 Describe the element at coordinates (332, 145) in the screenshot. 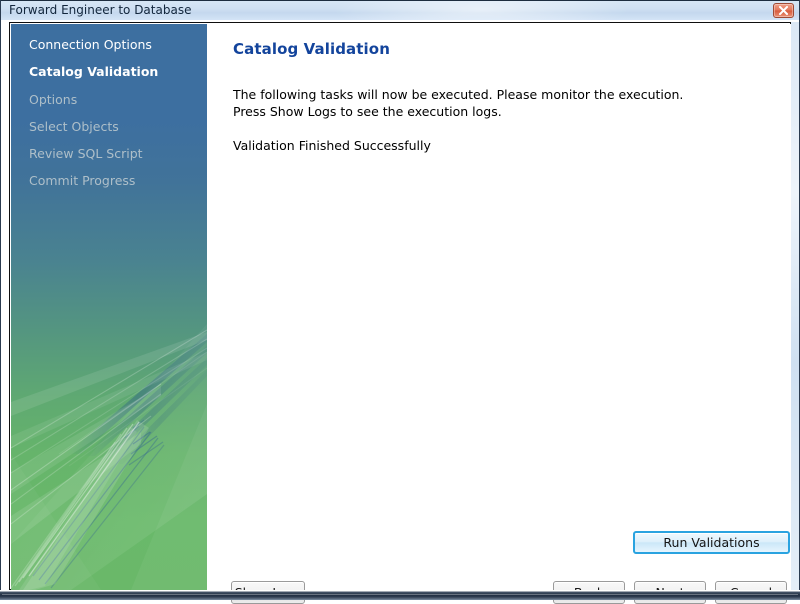

I see `validation-status-text: Validation Finished Successfully` at that location.